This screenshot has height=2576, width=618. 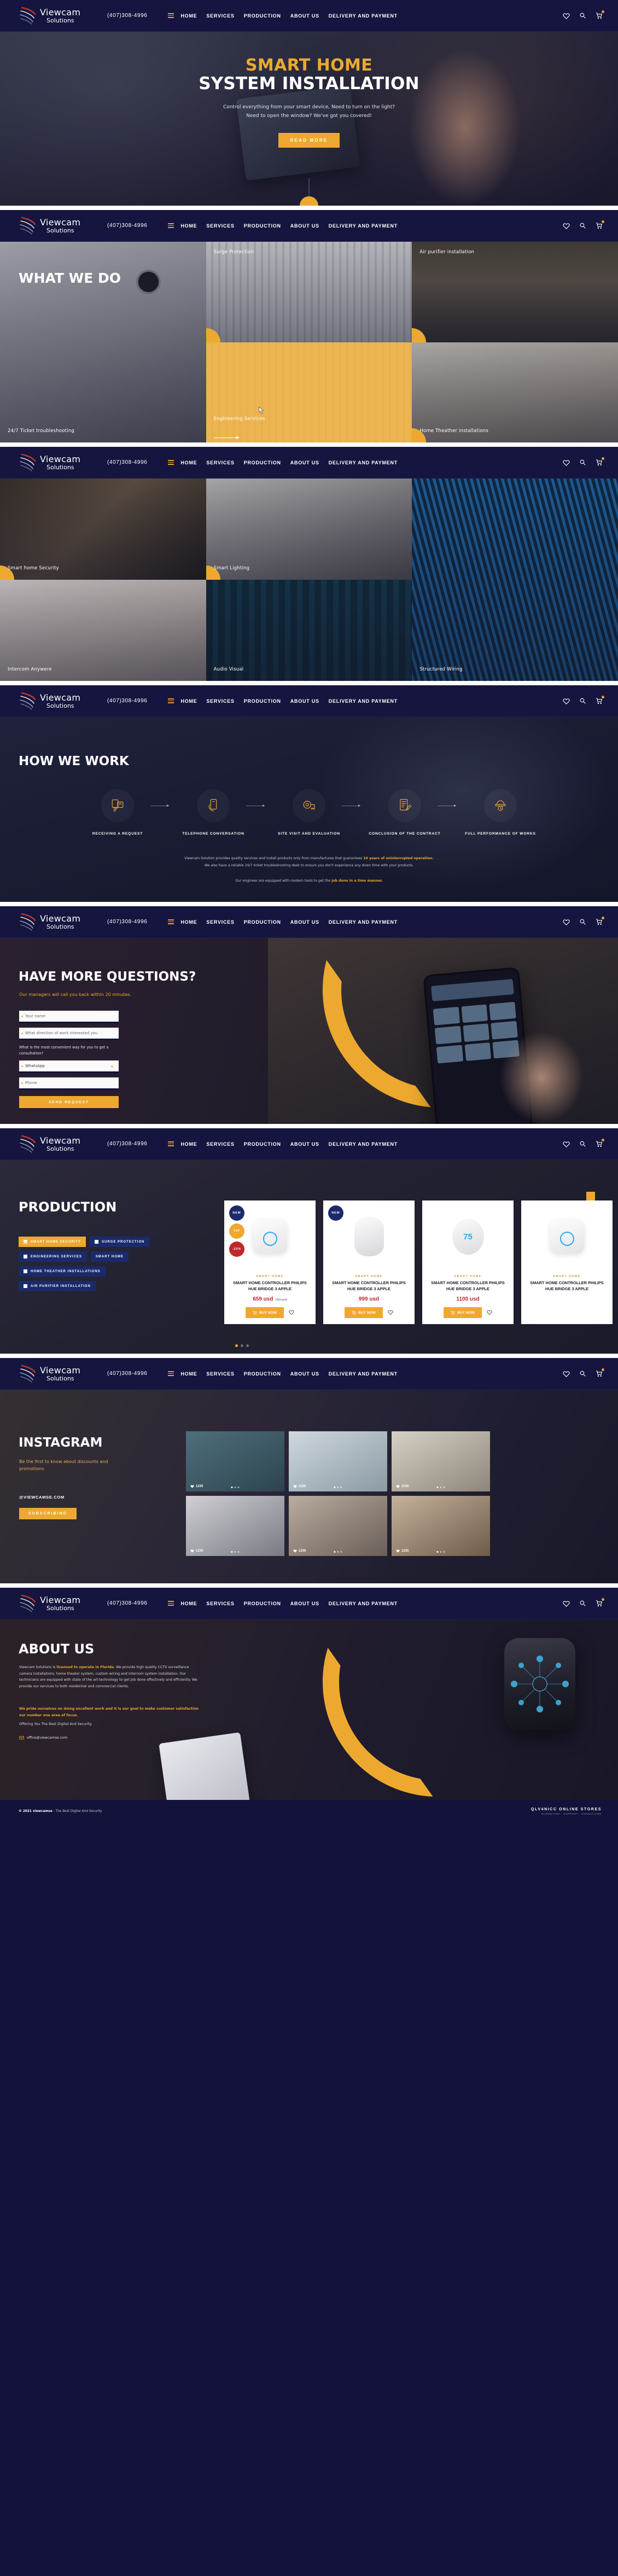 I want to click on contact-method-select, so click(x=69, y=1067).